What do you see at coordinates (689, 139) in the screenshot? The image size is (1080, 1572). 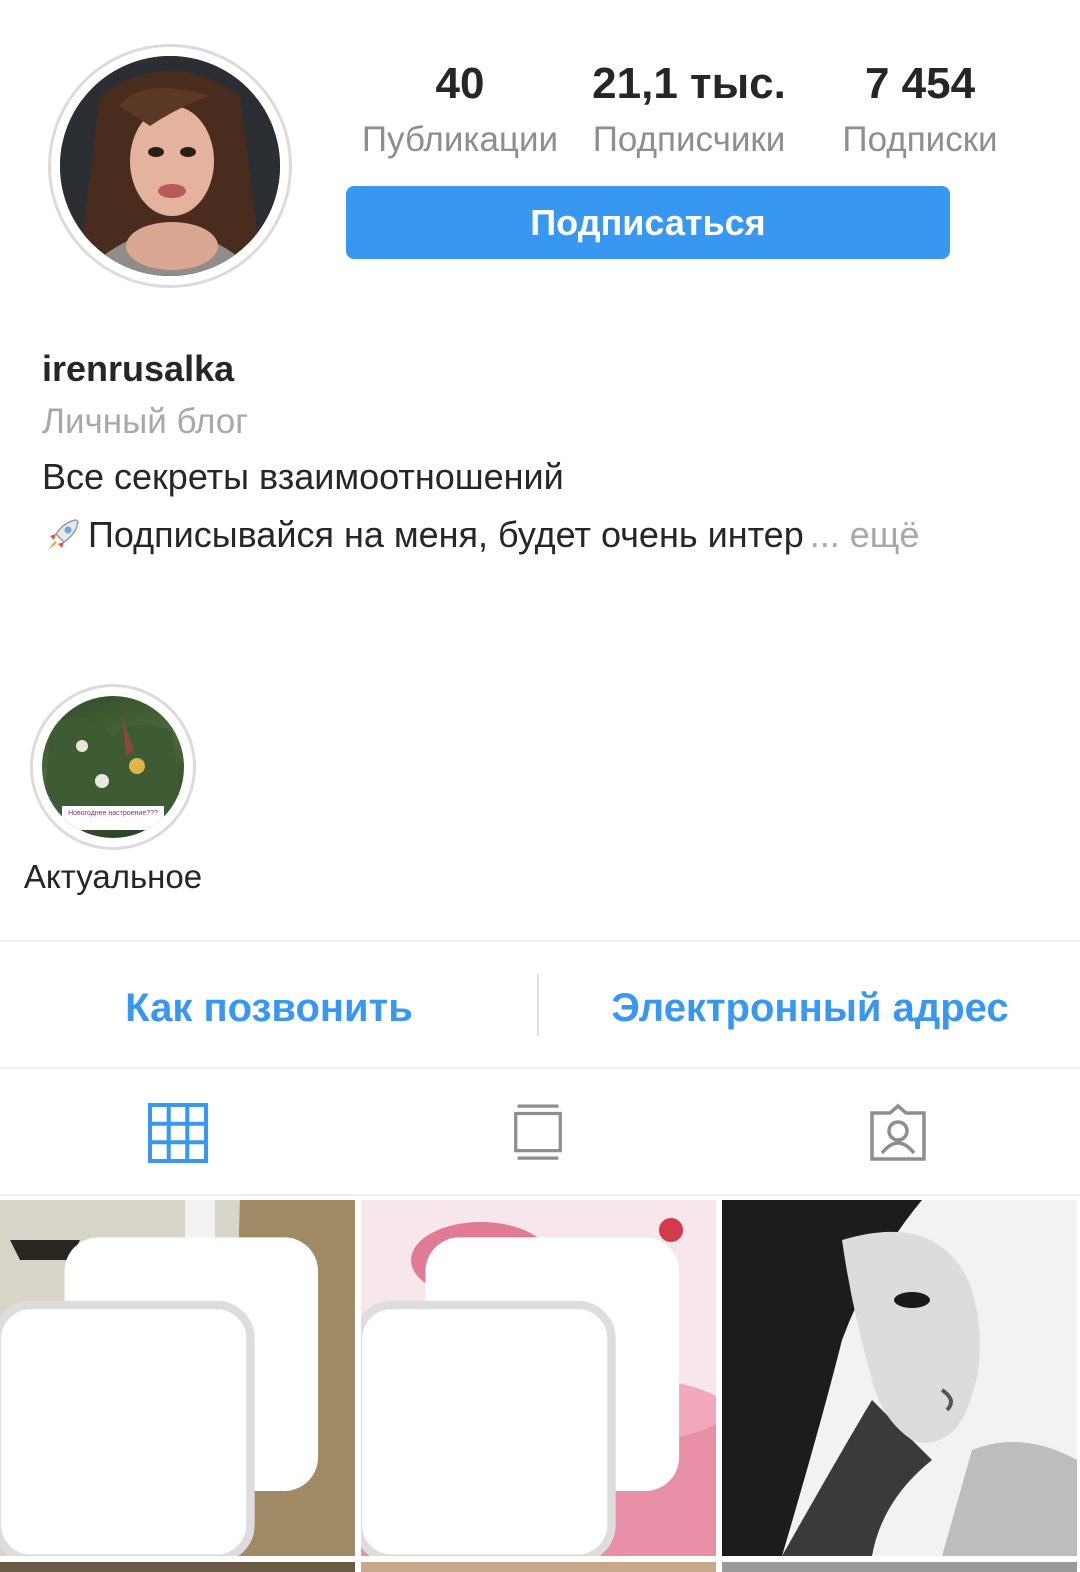 I see `followers-label: Подписчики` at bounding box center [689, 139].